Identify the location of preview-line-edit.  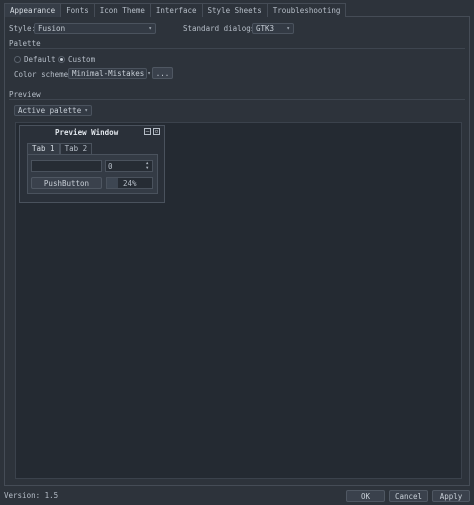
(66, 166).